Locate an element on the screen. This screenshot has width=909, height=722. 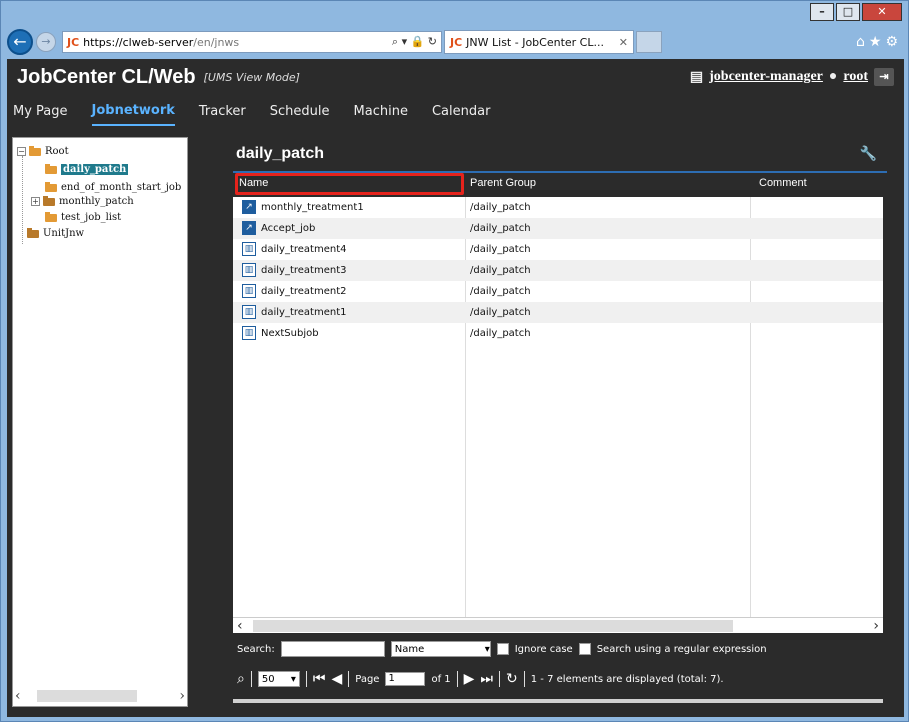
table-row: ▥ NextSubjob/daily_patch is located at coordinates (558, 333).